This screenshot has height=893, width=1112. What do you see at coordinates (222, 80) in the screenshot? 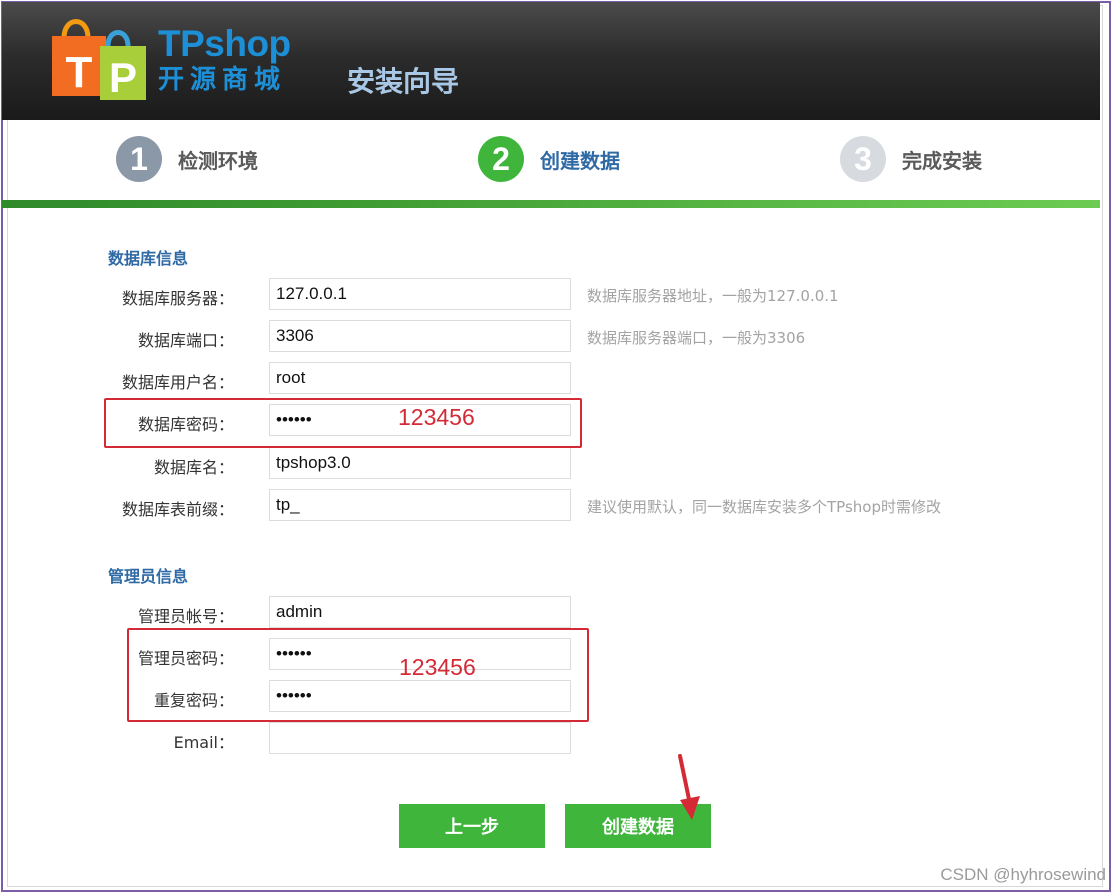
I see `brand-name-cn: 开源商城` at bounding box center [222, 80].